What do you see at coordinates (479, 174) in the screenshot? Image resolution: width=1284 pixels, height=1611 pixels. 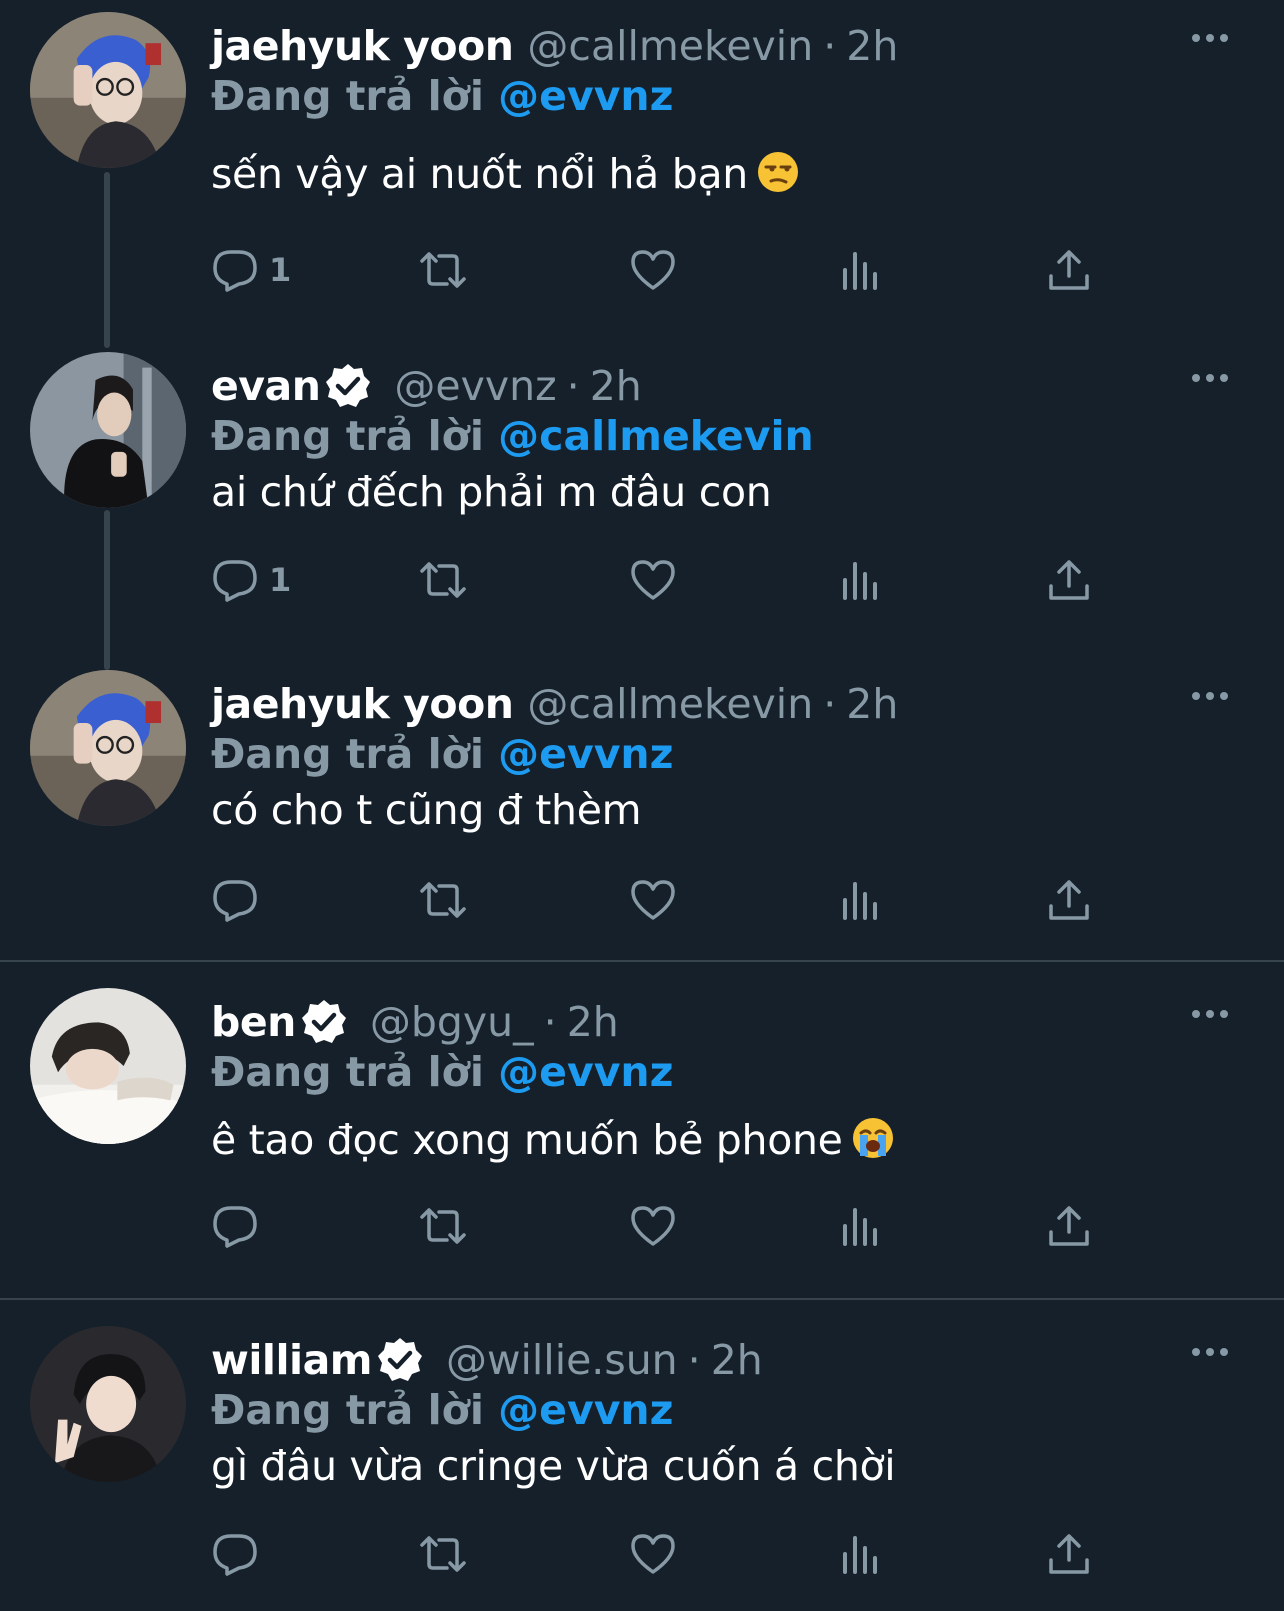 I see `tweet-text-content: sến vậy ai nuốt nổi hả bạn` at bounding box center [479, 174].